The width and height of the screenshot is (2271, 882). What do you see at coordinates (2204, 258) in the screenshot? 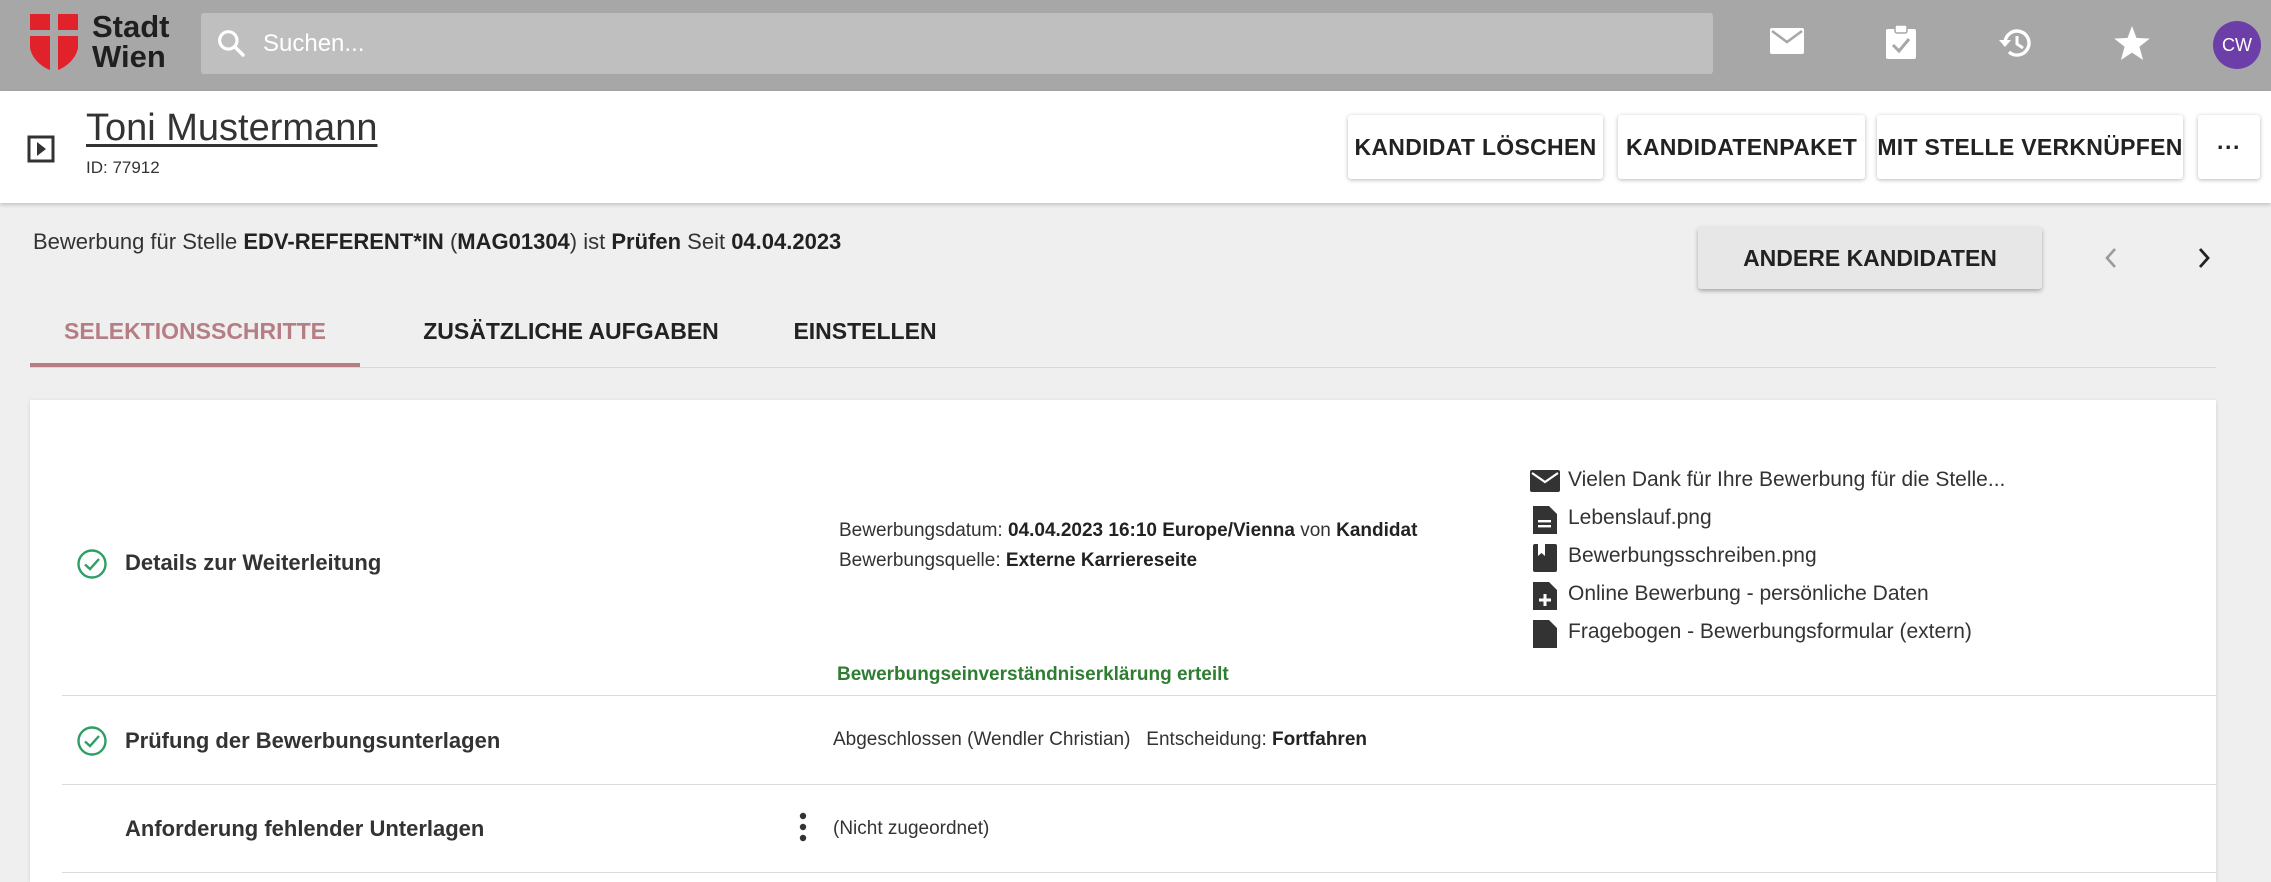
I see `chevron-right-icon` at bounding box center [2204, 258].